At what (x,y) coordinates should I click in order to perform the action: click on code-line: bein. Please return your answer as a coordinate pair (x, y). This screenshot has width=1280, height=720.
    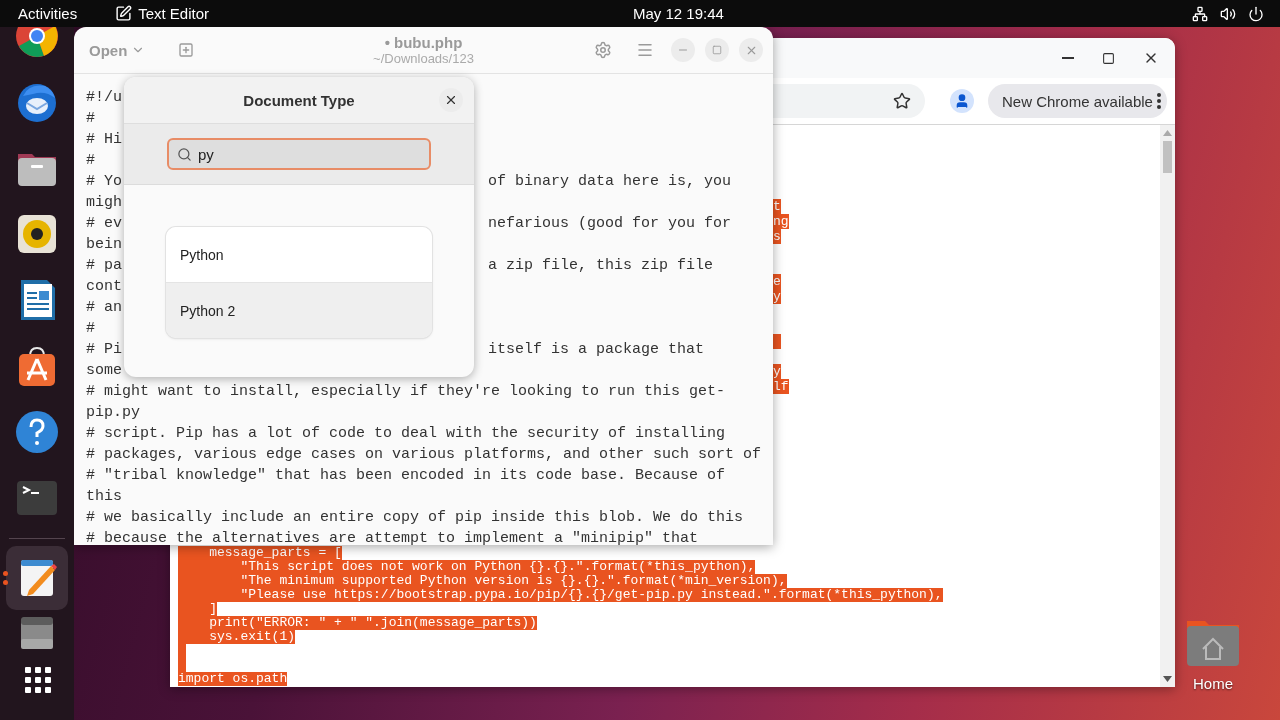
    Looking at the image, I should click on (104, 244).